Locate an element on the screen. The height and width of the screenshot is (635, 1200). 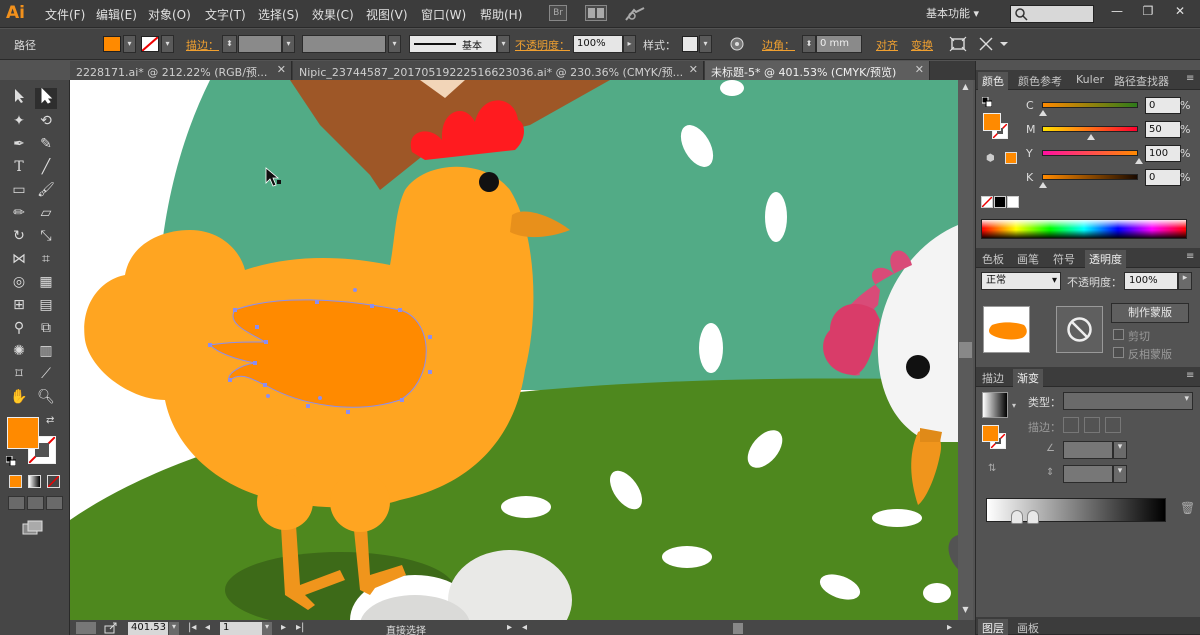
gradient-fill-swatch is located at coordinates (990, 433).